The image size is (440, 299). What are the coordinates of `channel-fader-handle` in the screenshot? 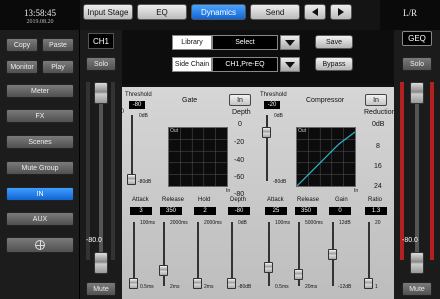 It's located at (101, 263).